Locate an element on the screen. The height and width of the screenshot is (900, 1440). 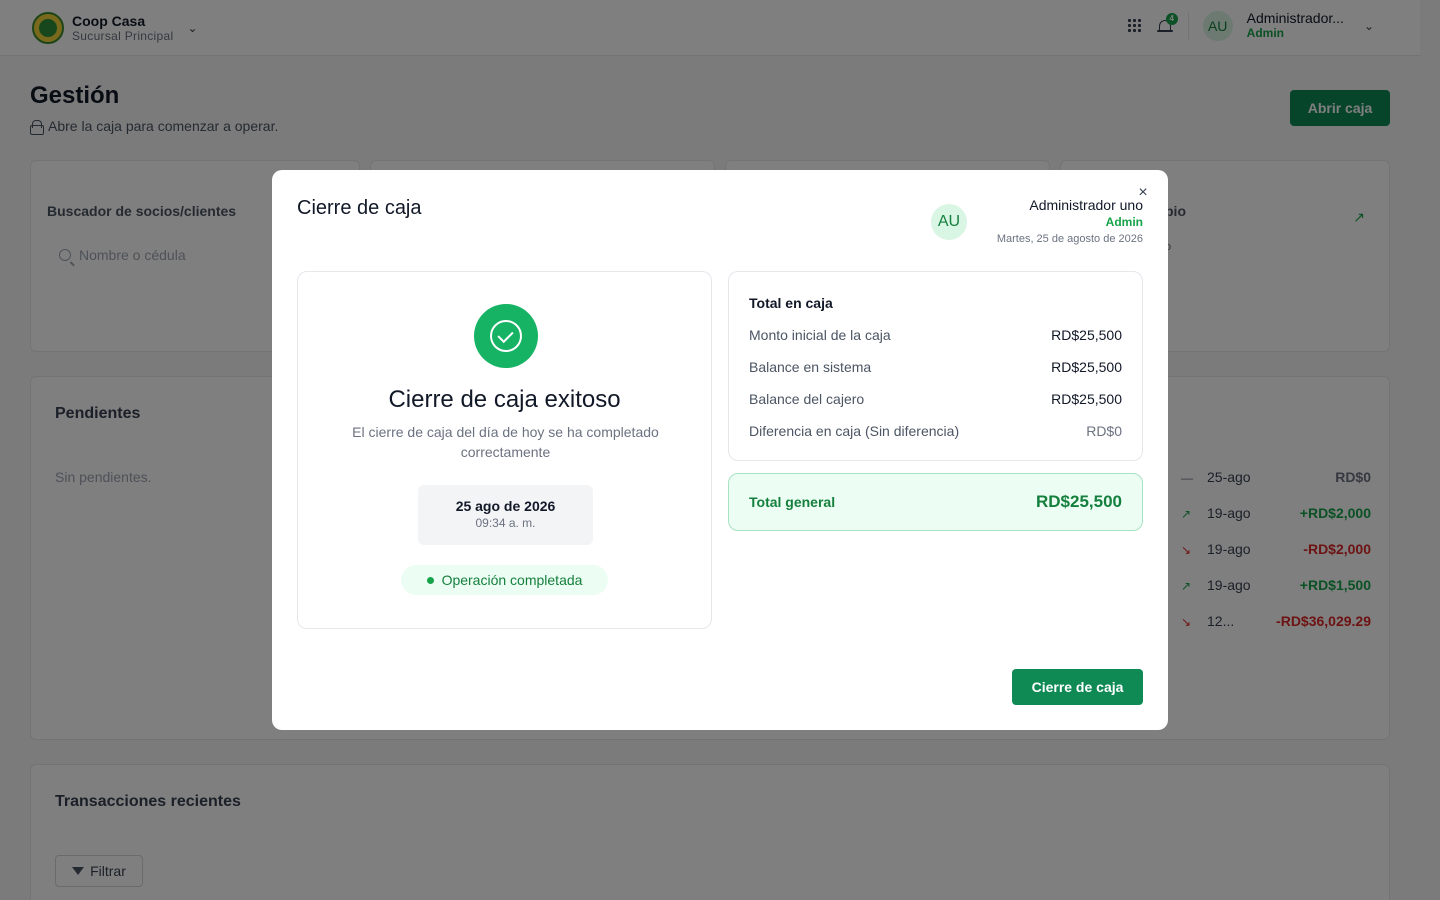
closing-time: 09:34 a. m. is located at coordinates (505, 523).